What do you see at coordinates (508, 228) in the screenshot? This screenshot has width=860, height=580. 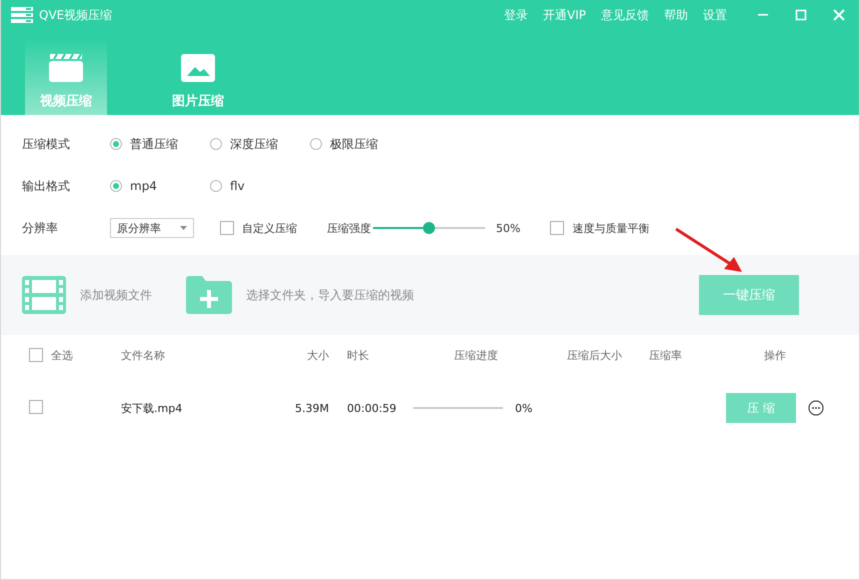 I see `strength-reading: 50%` at bounding box center [508, 228].